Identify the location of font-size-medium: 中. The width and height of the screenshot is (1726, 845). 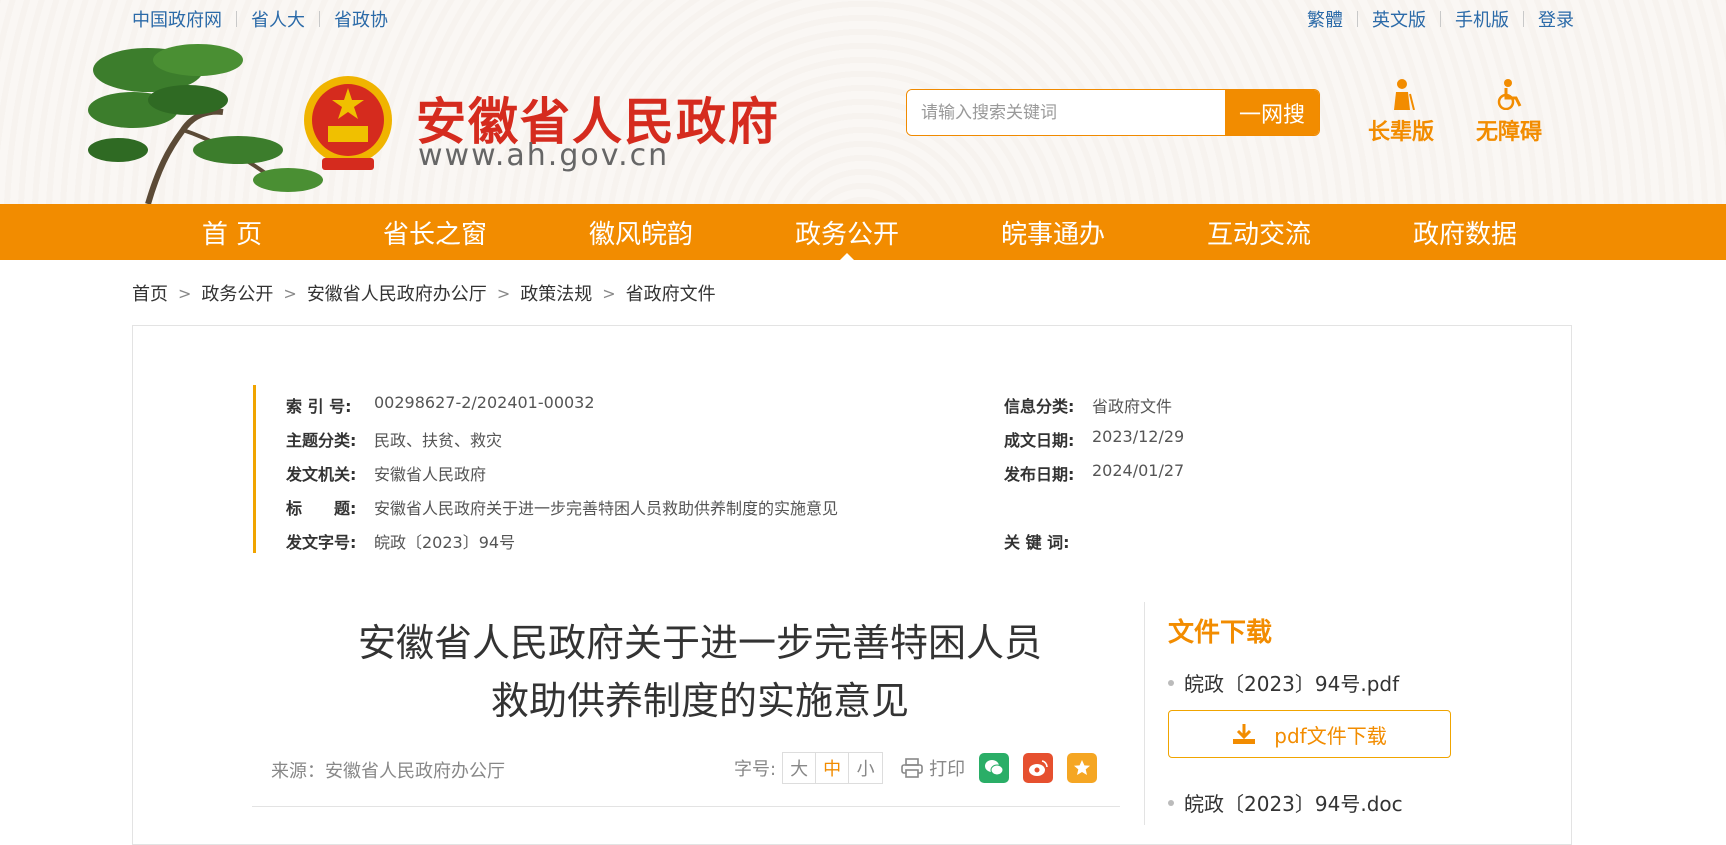
(833, 768).